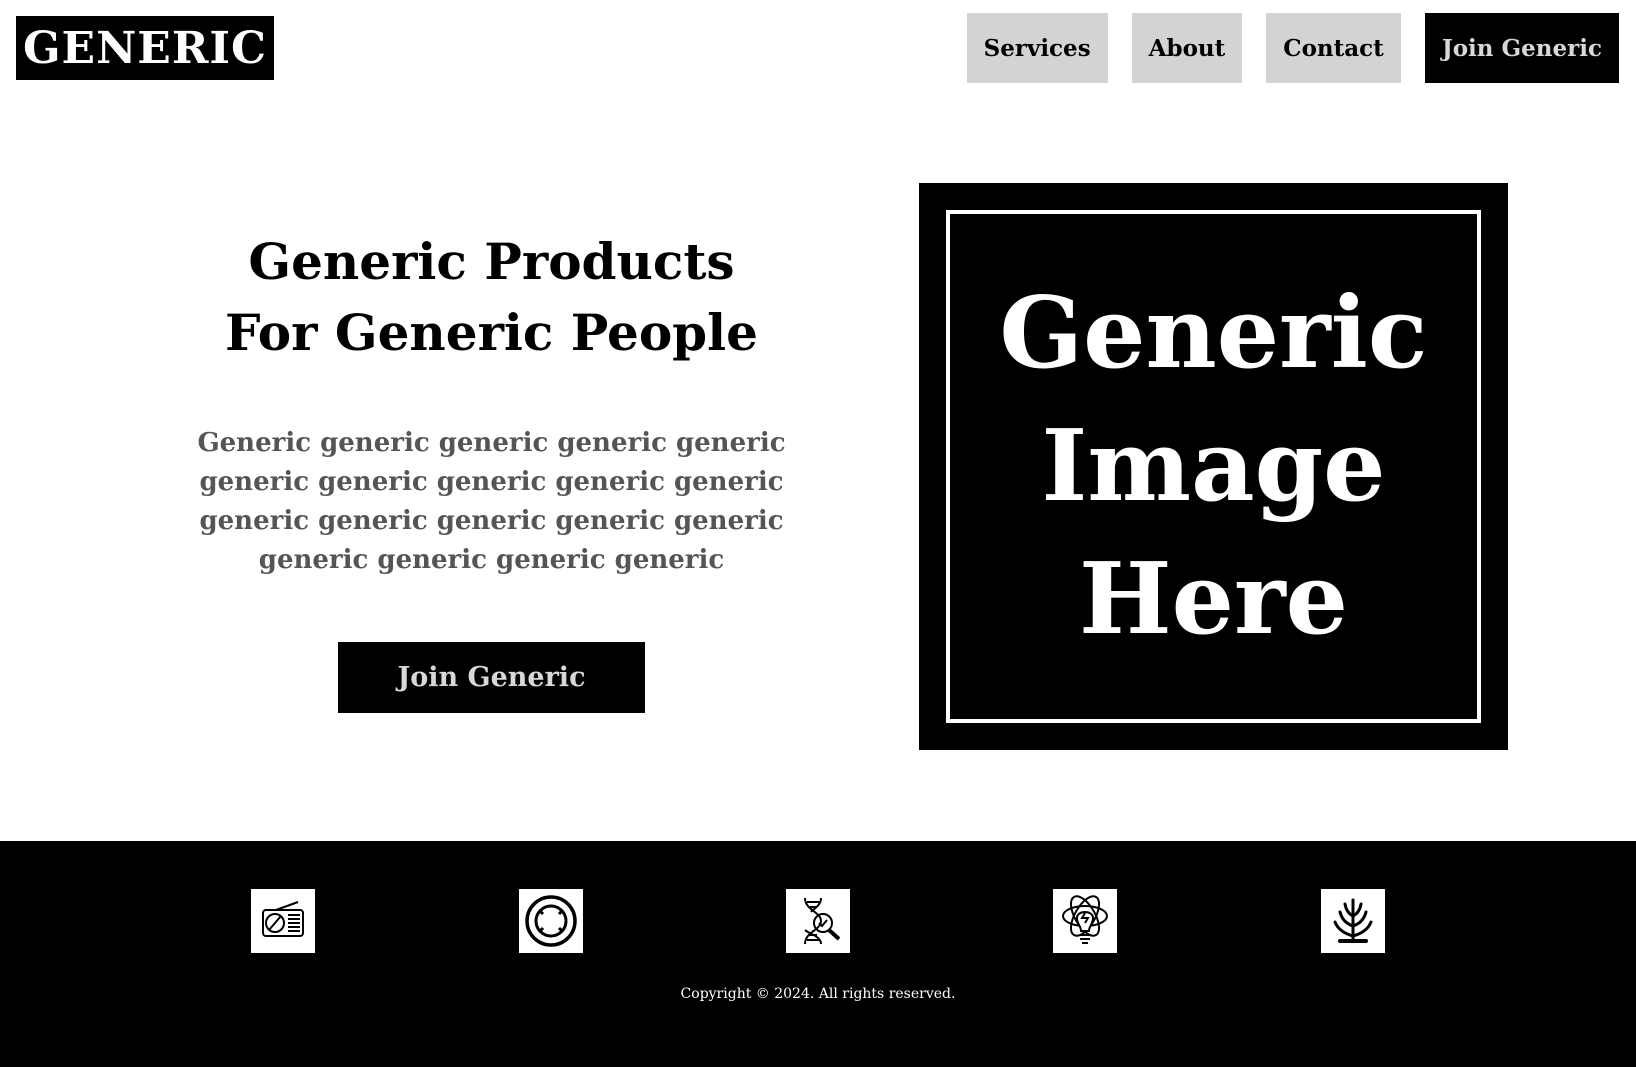 Image resolution: width=1636 pixels, height=1067 pixels. Describe the element at coordinates (1521, 48) in the screenshot. I see `nav-join-button: Join Generic` at that location.